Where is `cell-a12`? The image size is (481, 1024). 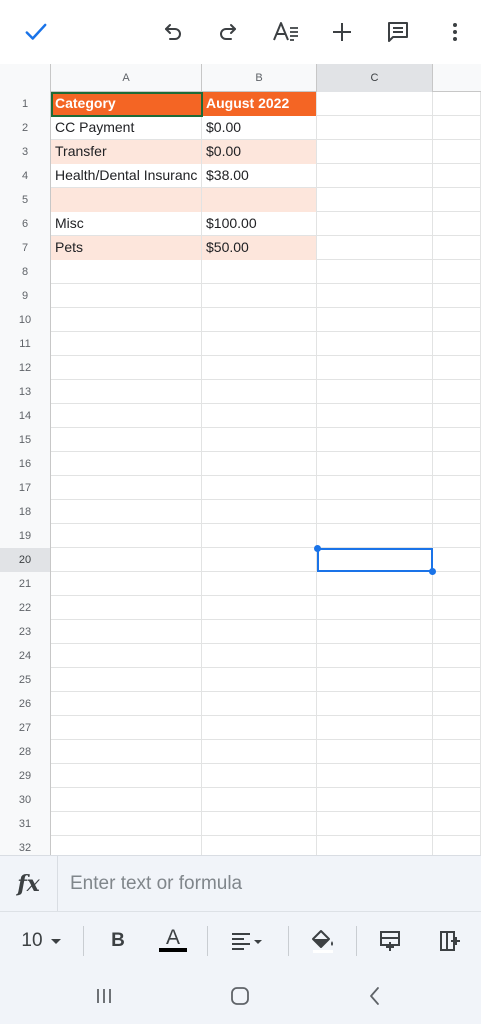
cell-a12 is located at coordinates (126, 368).